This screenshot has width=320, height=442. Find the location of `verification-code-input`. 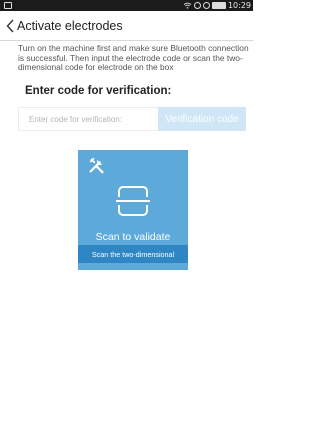

verification-code-input is located at coordinates (88, 119).